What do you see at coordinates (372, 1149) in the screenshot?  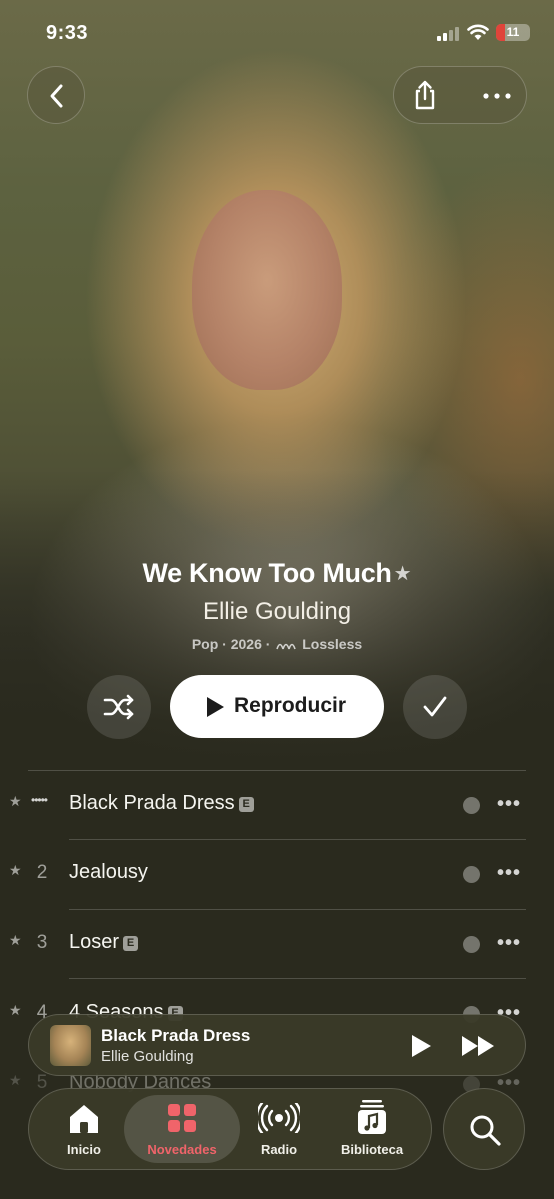 I see `tab-label: Biblioteca` at bounding box center [372, 1149].